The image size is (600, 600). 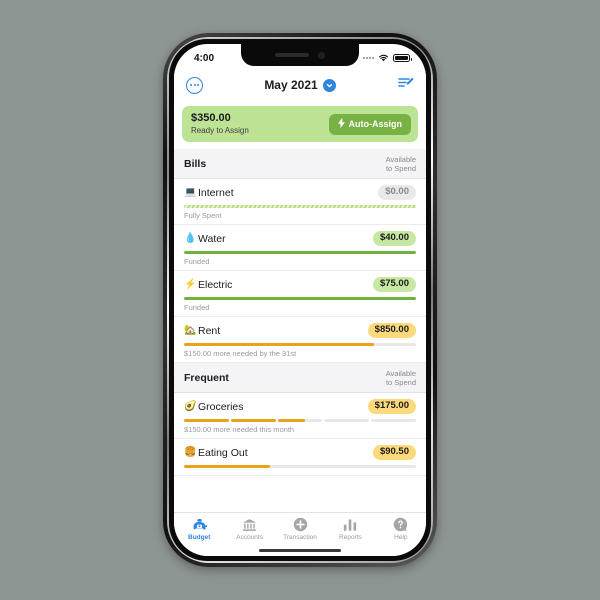 I want to click on category-row: ⚡ Electric $75.00 Funded, so click(x=300, y=294).